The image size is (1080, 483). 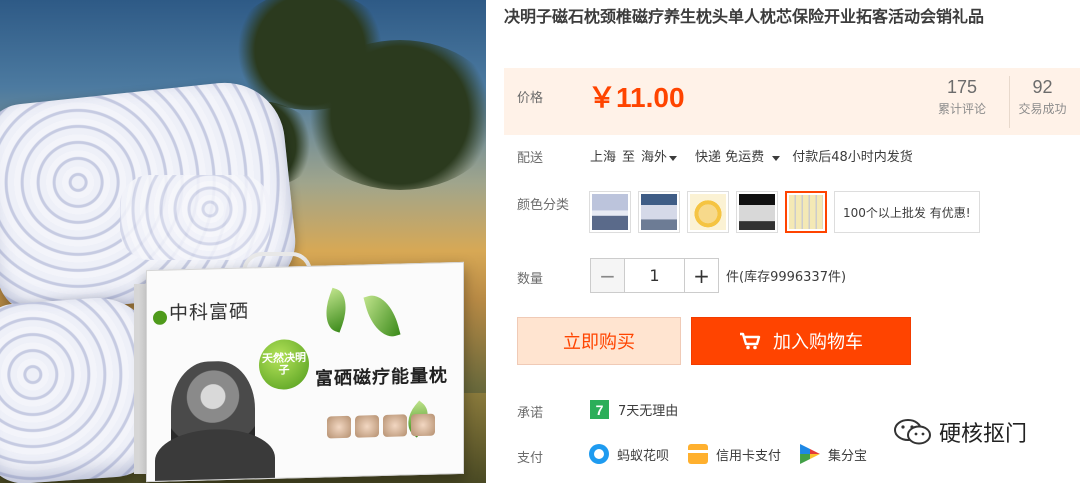 I want to click on sales-stat: 92 交易成功, so click(x=1042, y=102).